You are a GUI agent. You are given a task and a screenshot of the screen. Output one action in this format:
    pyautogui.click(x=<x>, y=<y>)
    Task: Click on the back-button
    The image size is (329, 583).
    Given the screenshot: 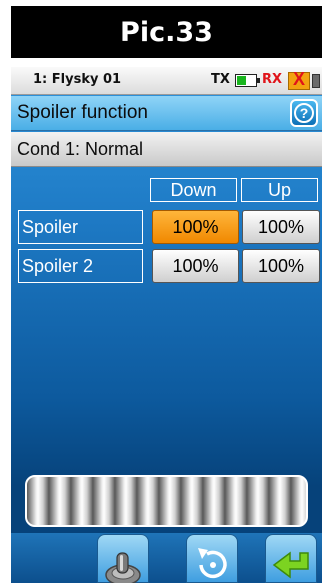 What is the action you would take?
    pyautogui.click(x=291, y=558)
    